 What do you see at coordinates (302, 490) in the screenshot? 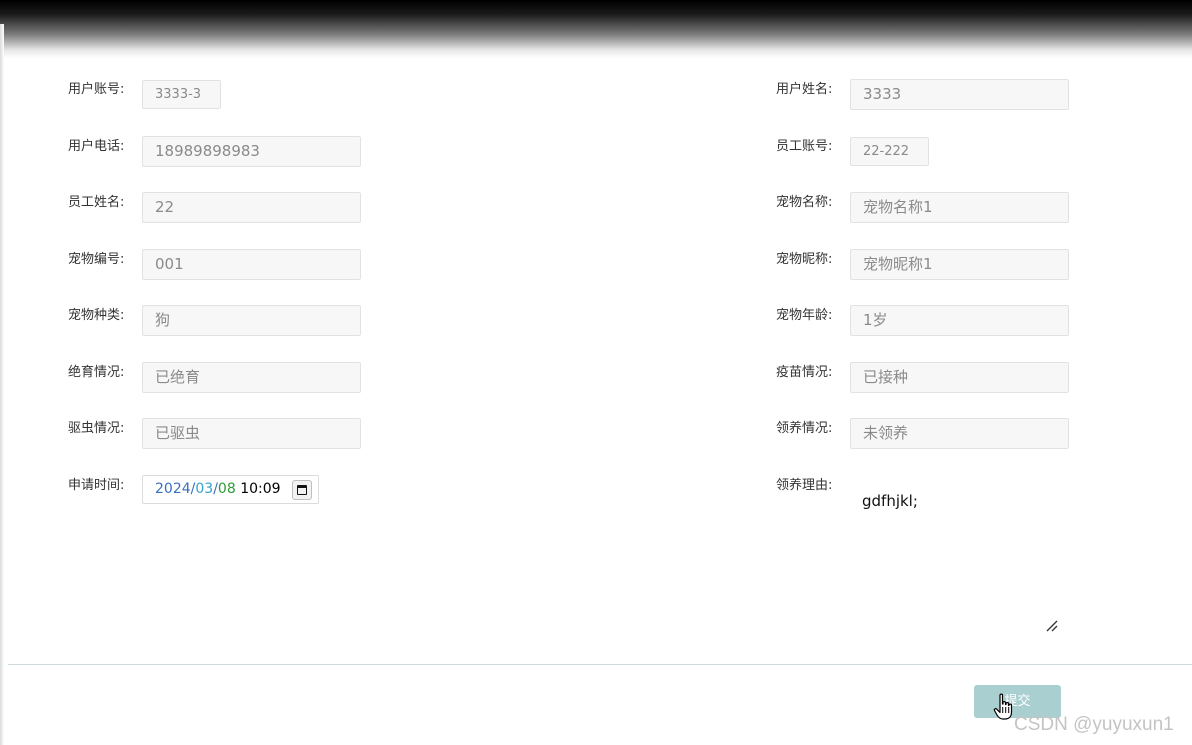
I see `calendar-icon` at bounding box center [302, 490].